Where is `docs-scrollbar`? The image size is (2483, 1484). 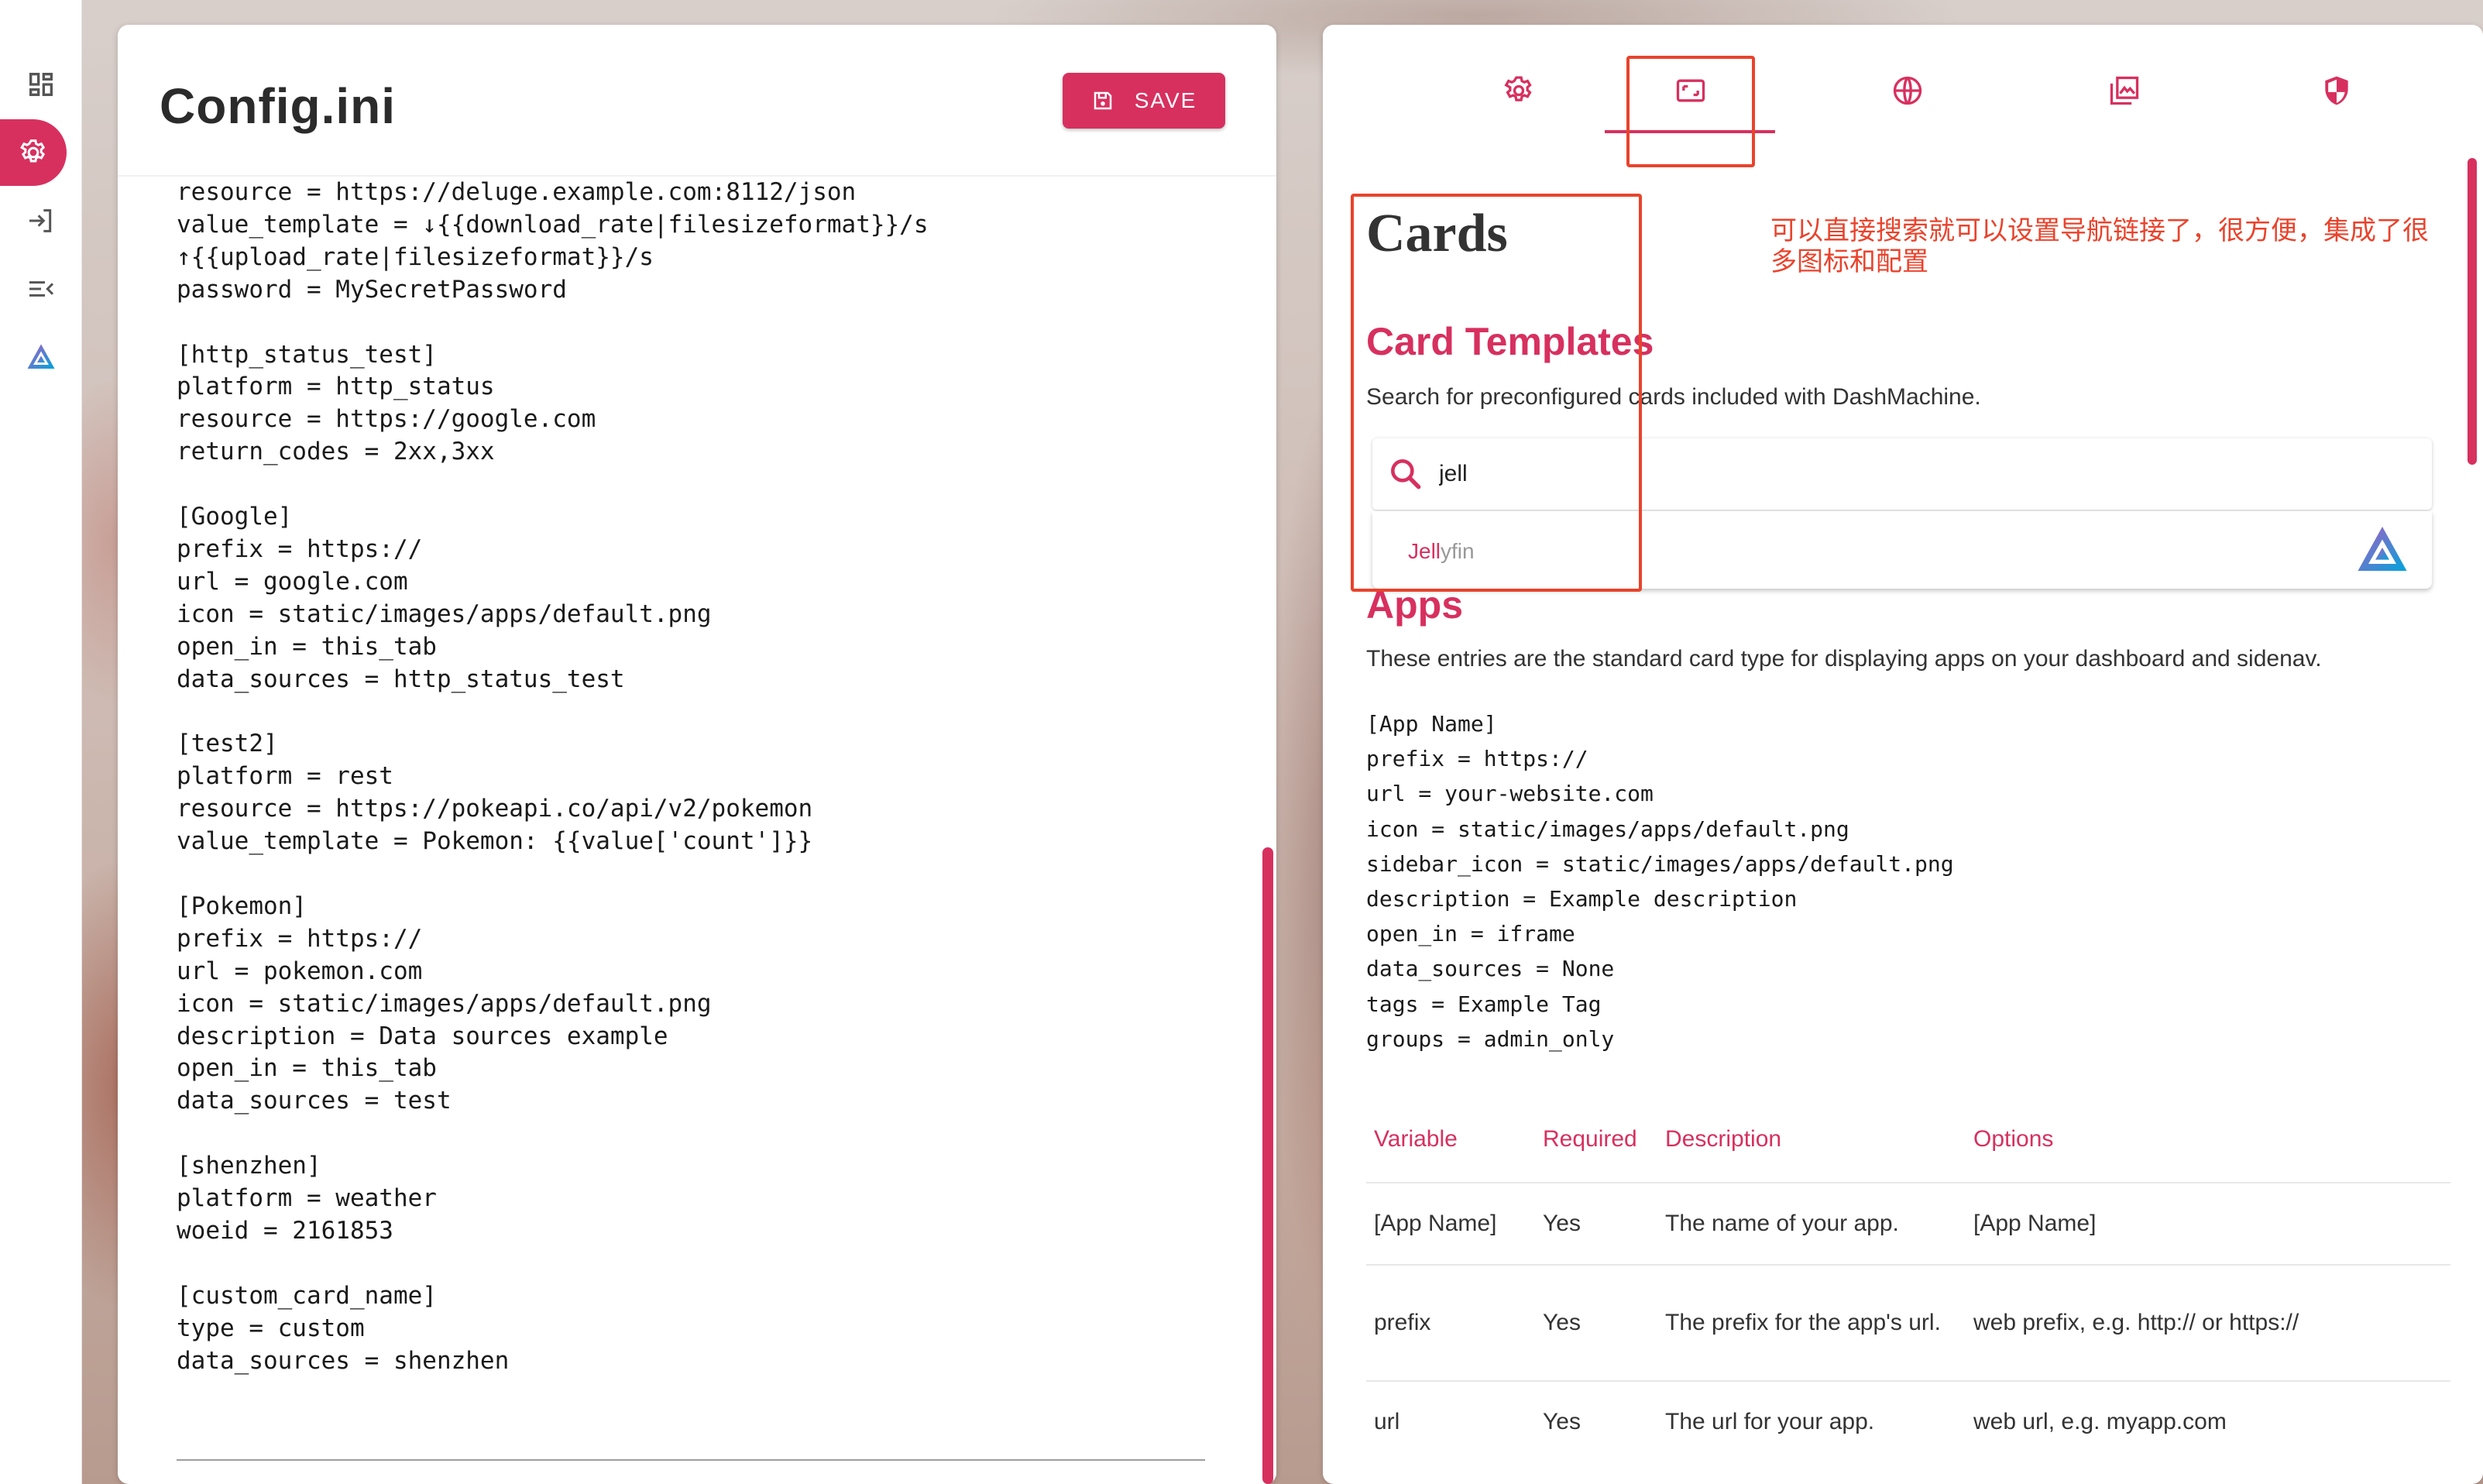 docs-scrollbar is located at coordinates (2472, 311).